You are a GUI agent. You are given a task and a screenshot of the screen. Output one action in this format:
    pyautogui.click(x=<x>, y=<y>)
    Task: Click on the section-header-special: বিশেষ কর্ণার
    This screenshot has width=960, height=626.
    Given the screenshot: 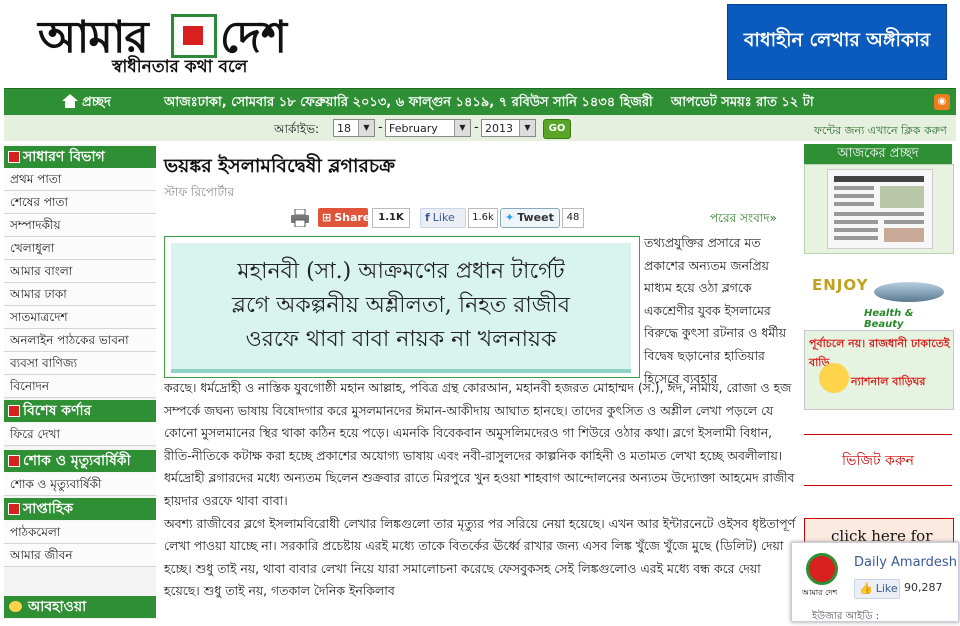 What is the action you would take?
    pyautogui.click(x=80, y=411)
    